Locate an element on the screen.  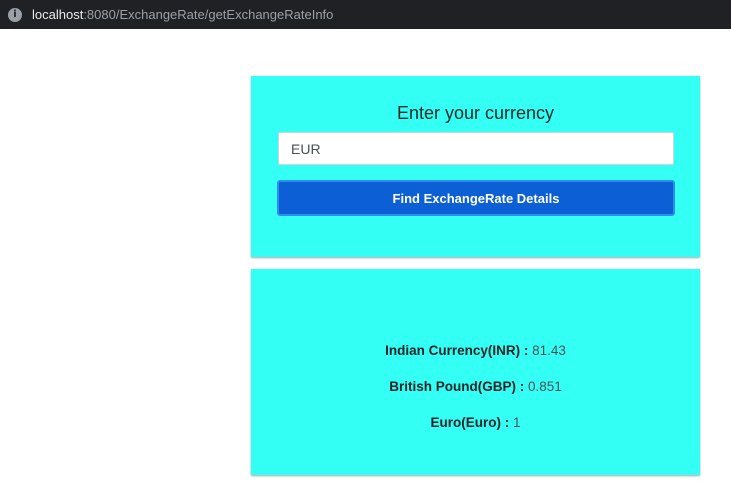
info-icon: i is located at coordinates (15, 14).